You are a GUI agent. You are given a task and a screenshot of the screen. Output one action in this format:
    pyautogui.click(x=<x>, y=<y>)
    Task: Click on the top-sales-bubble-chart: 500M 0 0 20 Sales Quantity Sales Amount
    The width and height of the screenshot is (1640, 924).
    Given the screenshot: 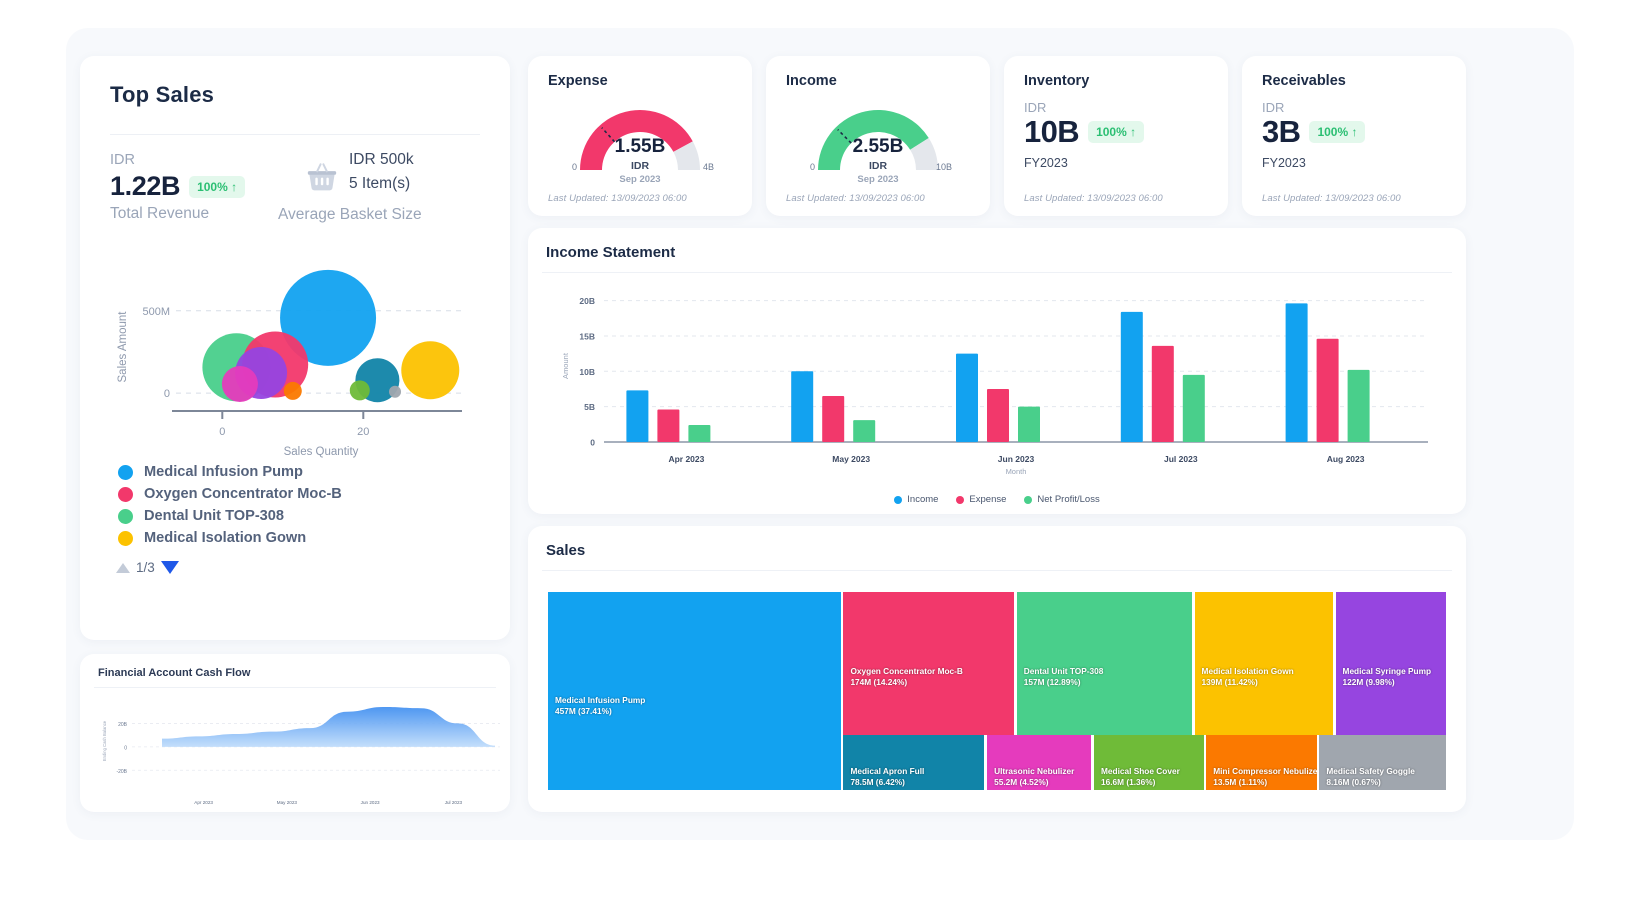 What is the action you would take?
    pyautogui.click(x=297, y=361)
    